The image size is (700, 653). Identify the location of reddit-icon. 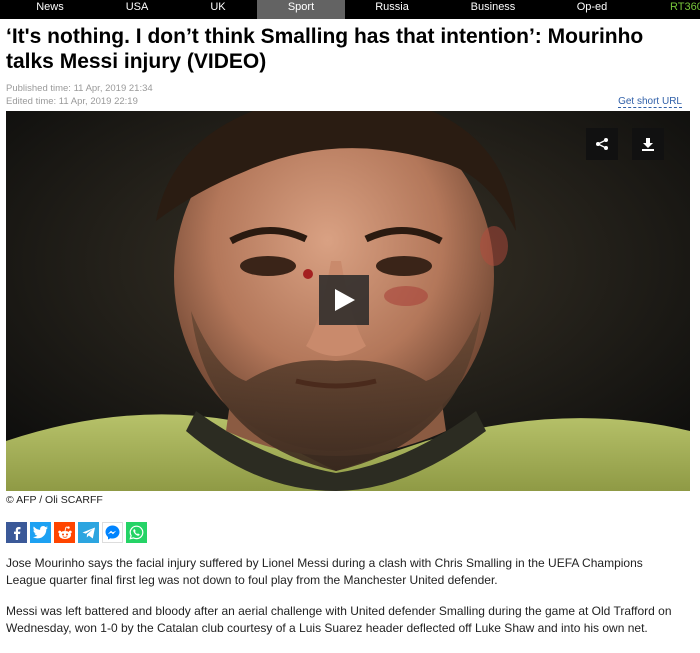
(64, 532).